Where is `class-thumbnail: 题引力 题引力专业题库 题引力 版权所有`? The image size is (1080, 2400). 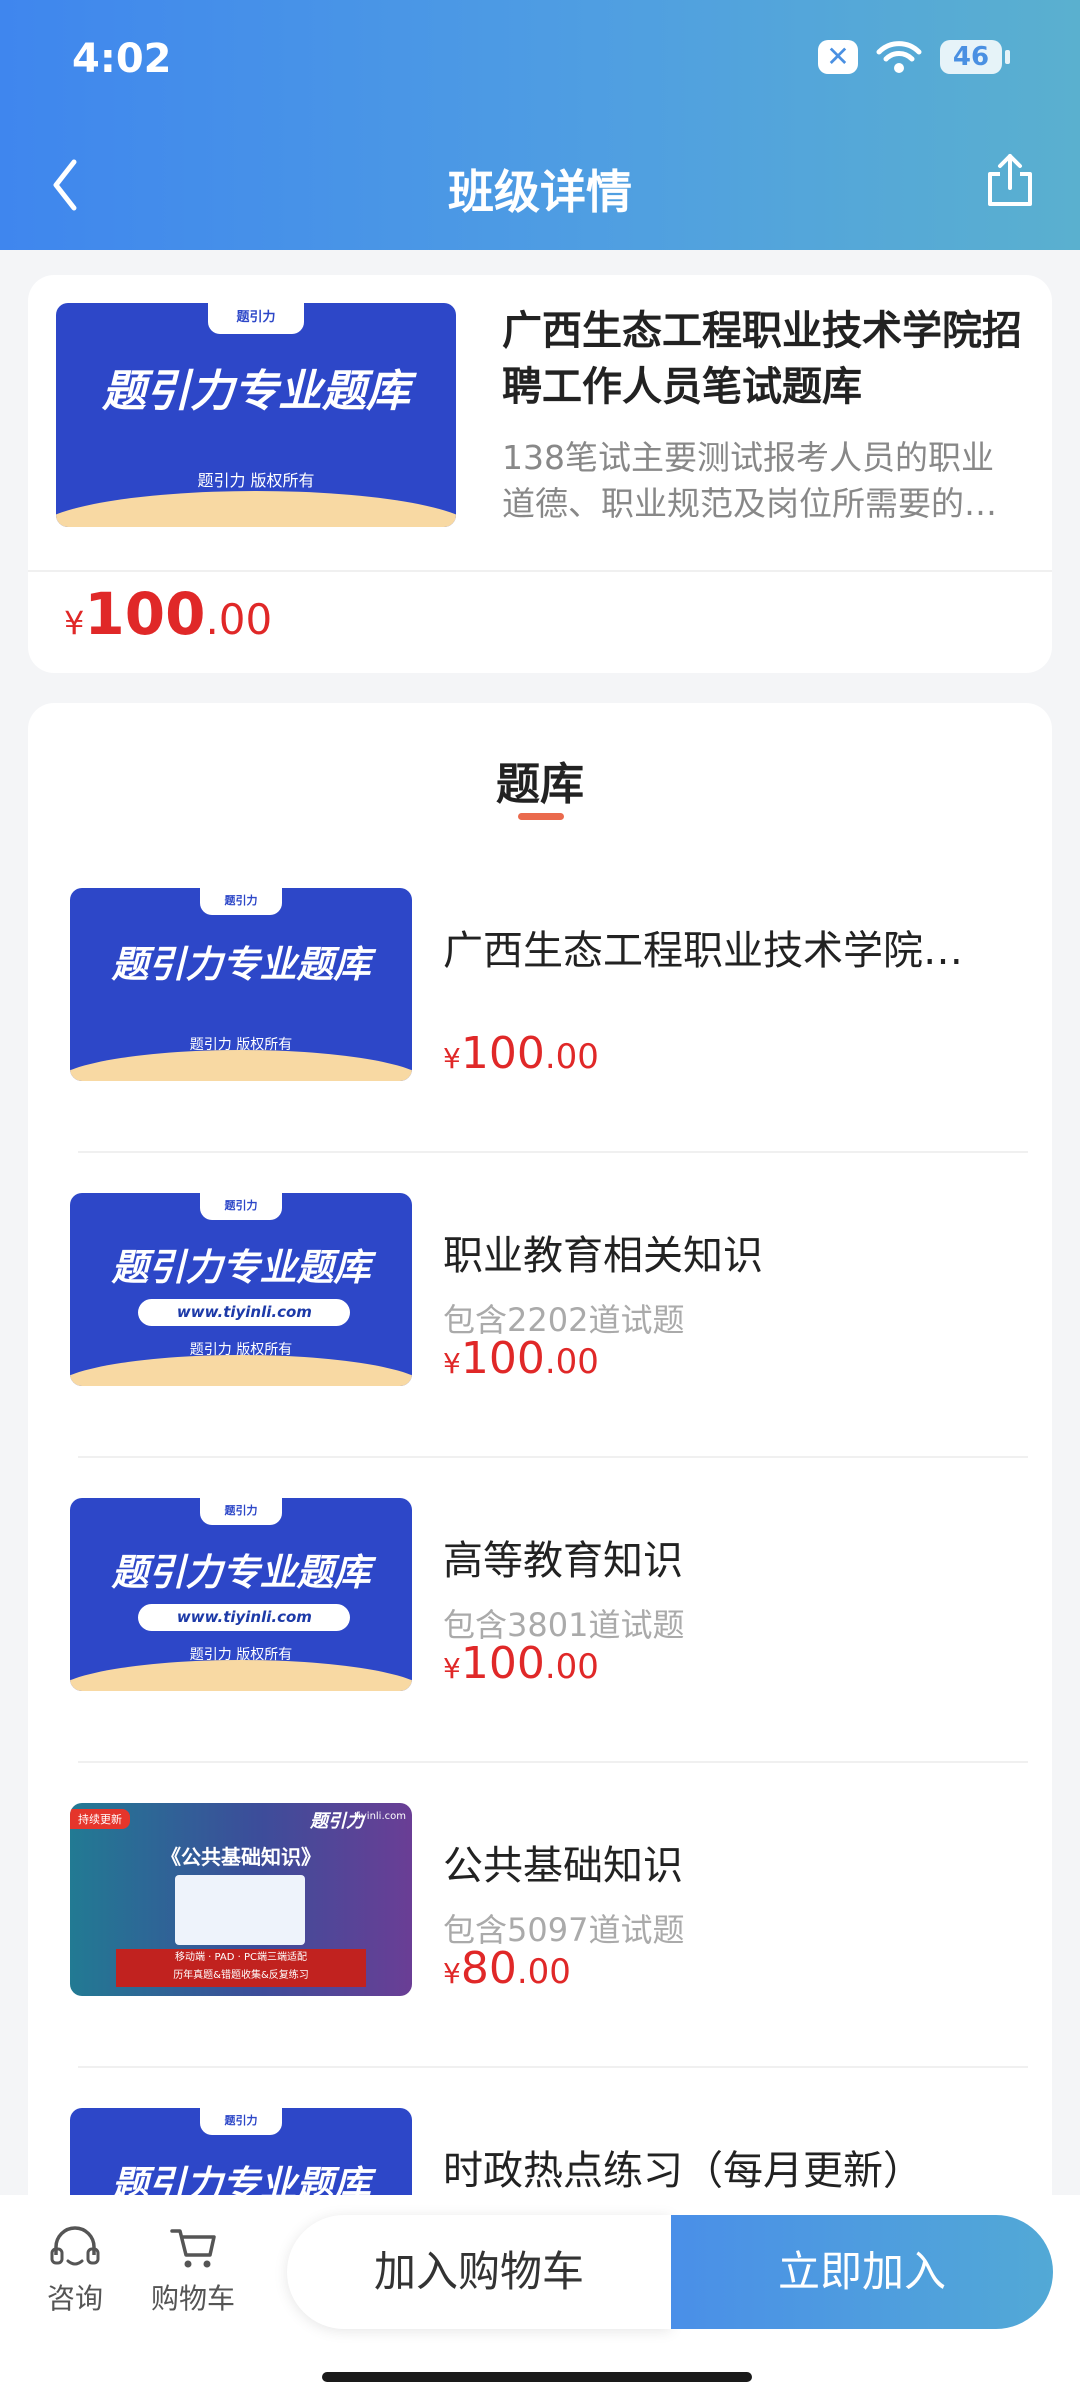 class-thumbnail: 题引力 题引力专业题库 题引力 版权所有 is located at coordinates (256, 415).